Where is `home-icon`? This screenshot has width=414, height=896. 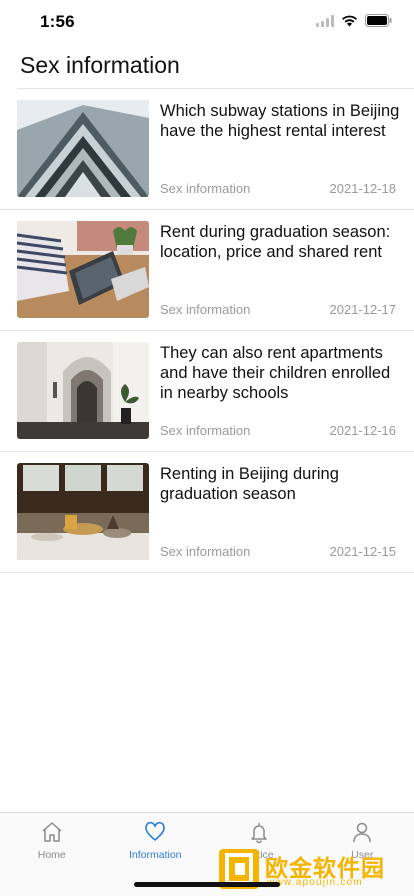 home-icon is located at coordinates (52, 834).